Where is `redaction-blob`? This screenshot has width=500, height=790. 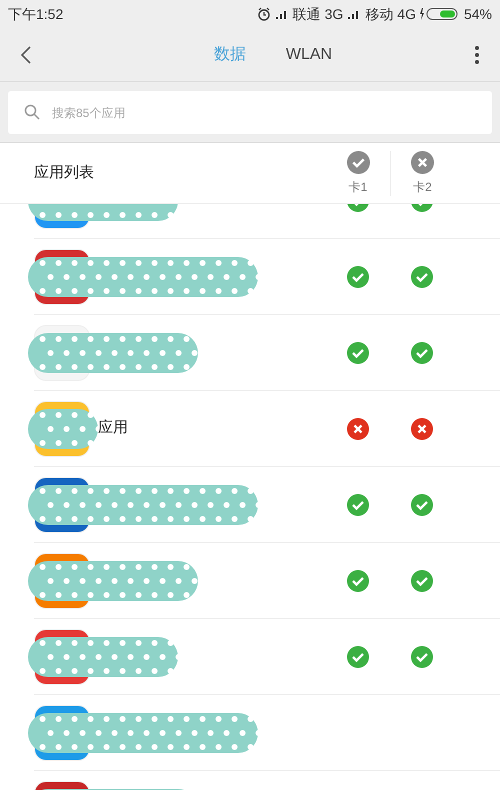 redaction-blob is located at coordinates (63, 428).